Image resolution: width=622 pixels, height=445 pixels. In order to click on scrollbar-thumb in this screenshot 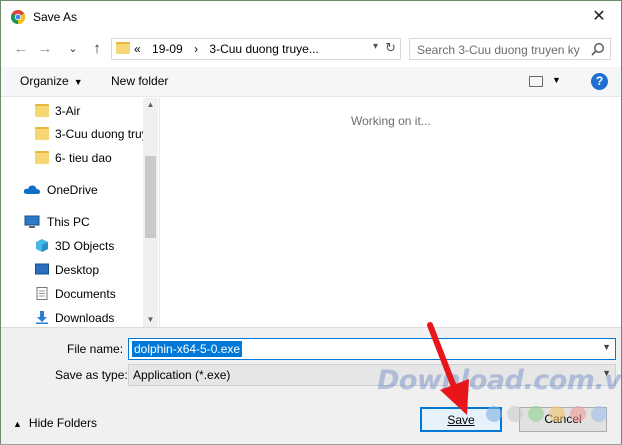, I will do `click(150, 197)`.